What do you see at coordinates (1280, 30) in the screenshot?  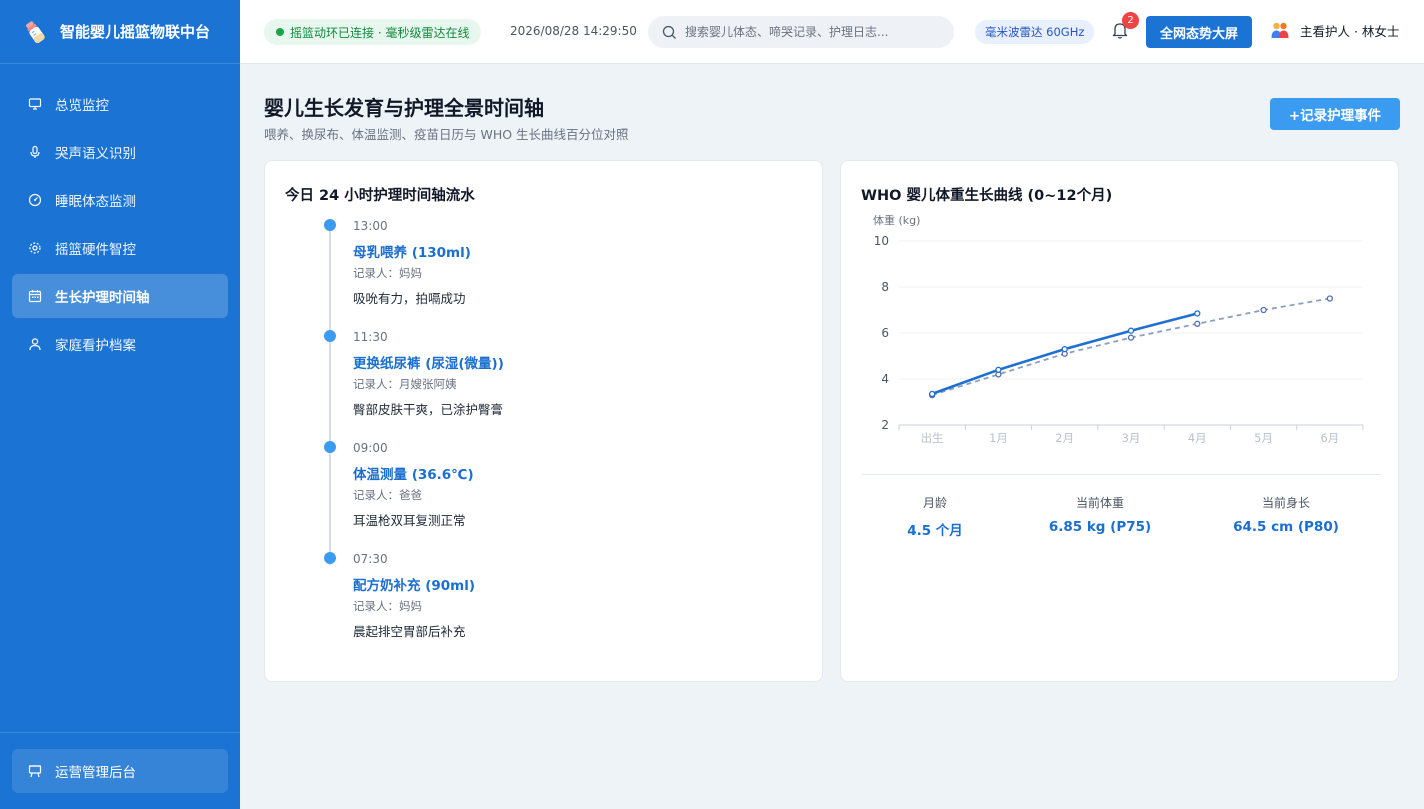 I see `family-avatar-icon` at bounding box center [1280, 30].